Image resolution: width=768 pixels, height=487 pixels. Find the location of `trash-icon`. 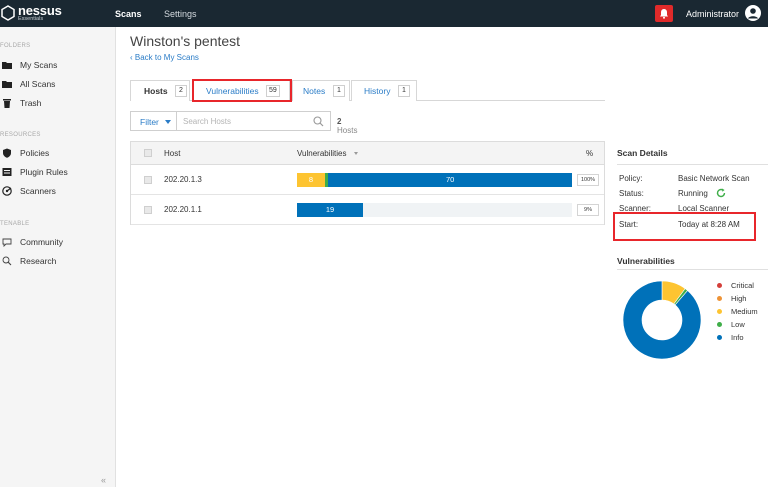

trash-icon is located at coordinates (7, 103).